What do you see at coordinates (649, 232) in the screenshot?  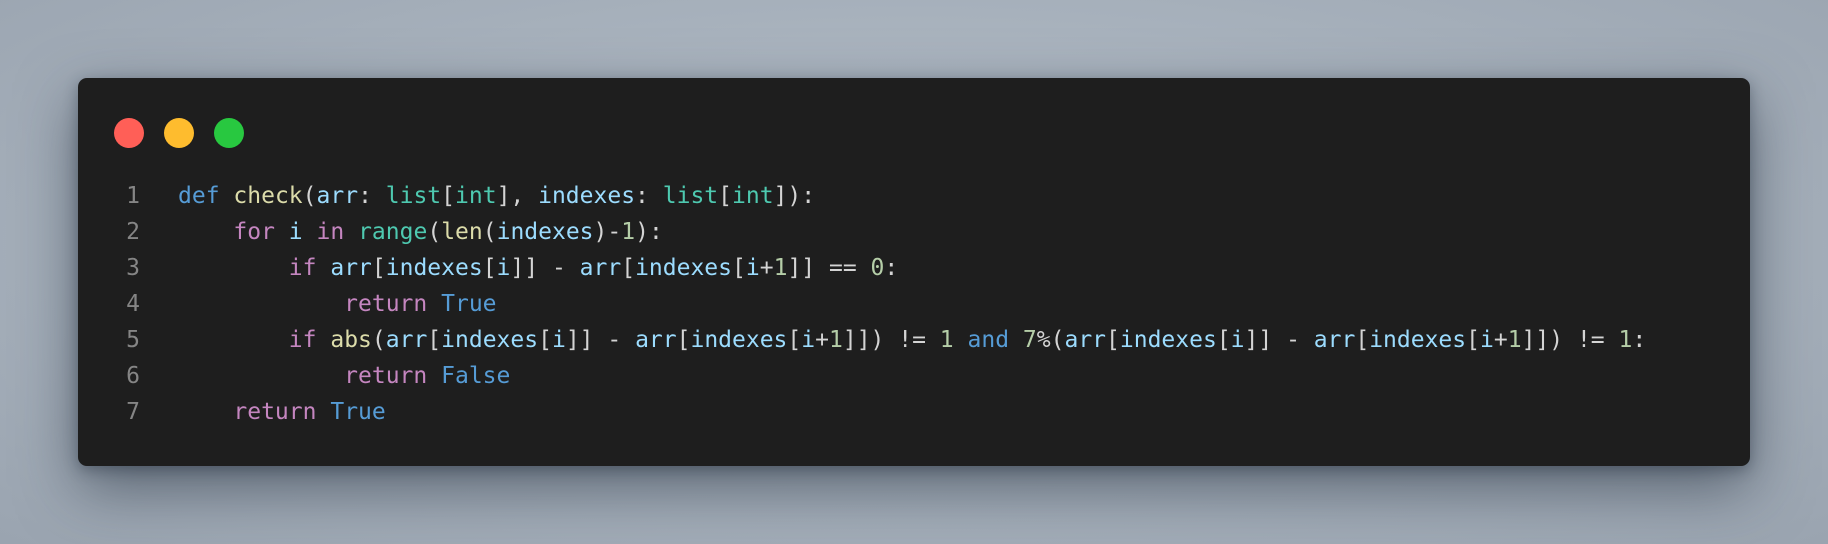 I see `code-token: ):` at bounding box center [649, 232].